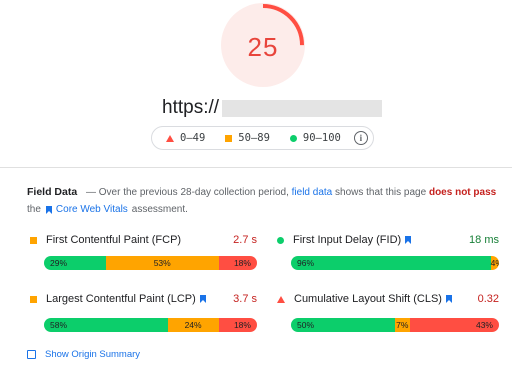  What do you see at coordinates (245, 240) in the screenshot?
I see `metric-fcp-value: 2.7 s` at bounding box center [245, 240].